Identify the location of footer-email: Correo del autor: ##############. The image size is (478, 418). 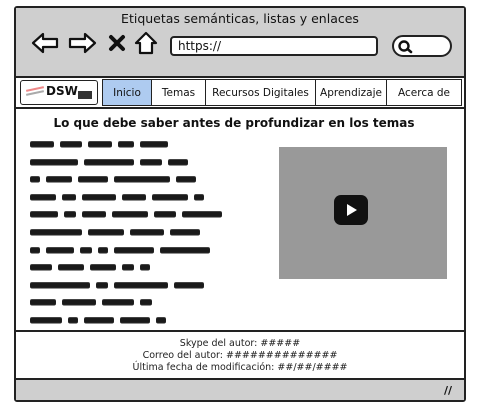
(240, 355).